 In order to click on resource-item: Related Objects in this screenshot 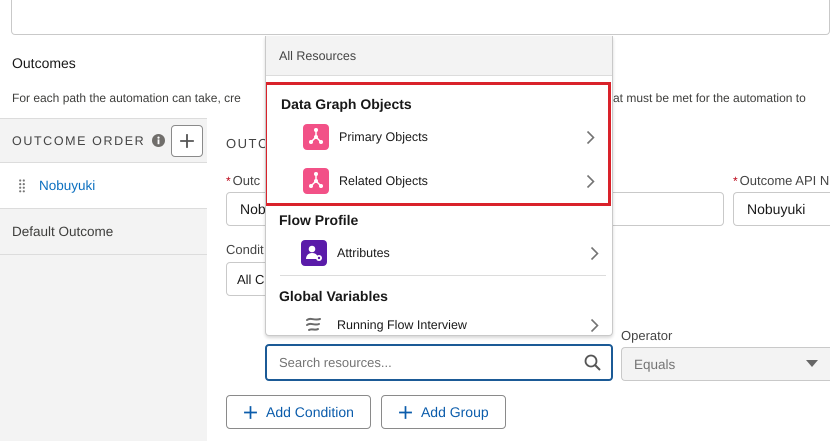, I will do `click(438, 181)`.